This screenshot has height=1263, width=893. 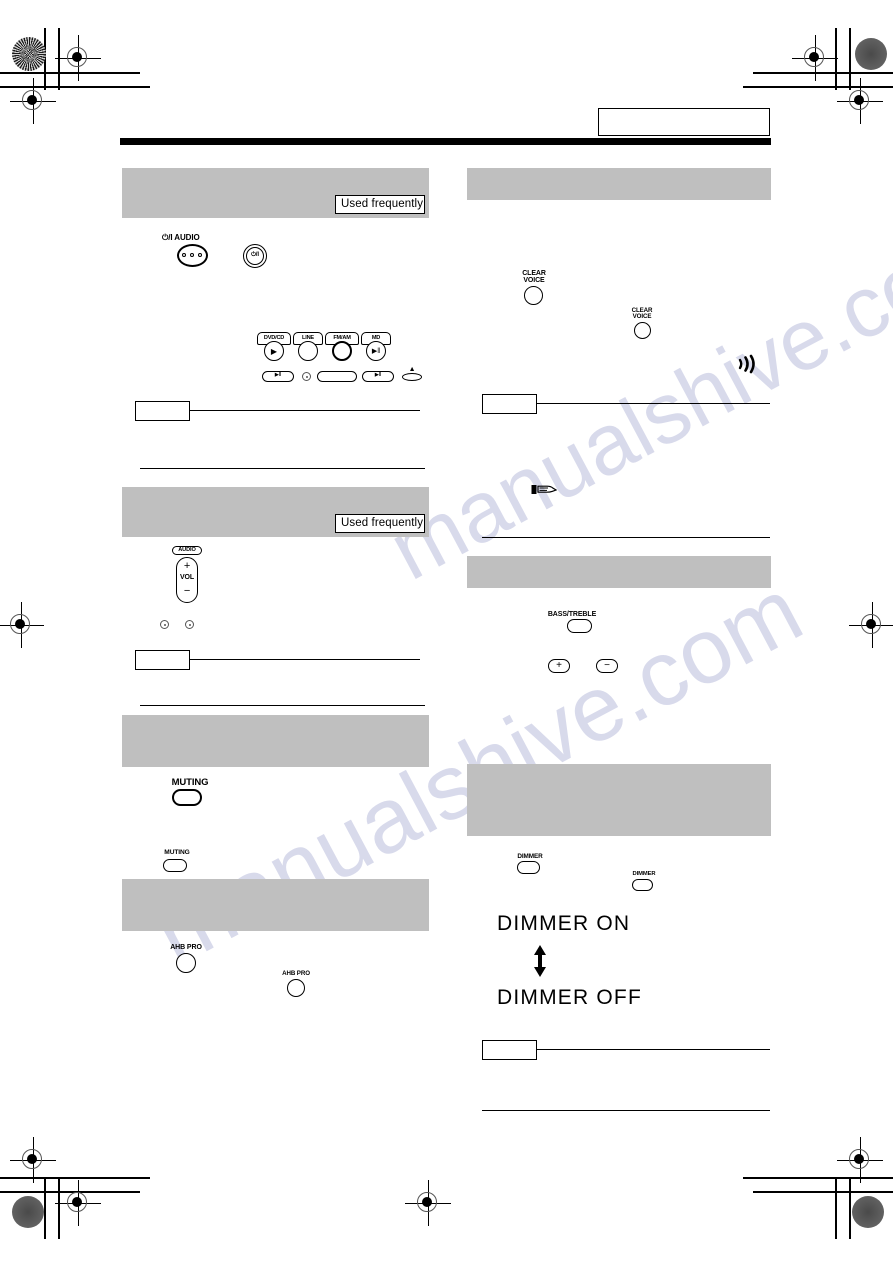 What do you see at coordinates (559, 665) in the screenshot?
I see `basstreble-plus-label: +` at bounding box center [559, 665].